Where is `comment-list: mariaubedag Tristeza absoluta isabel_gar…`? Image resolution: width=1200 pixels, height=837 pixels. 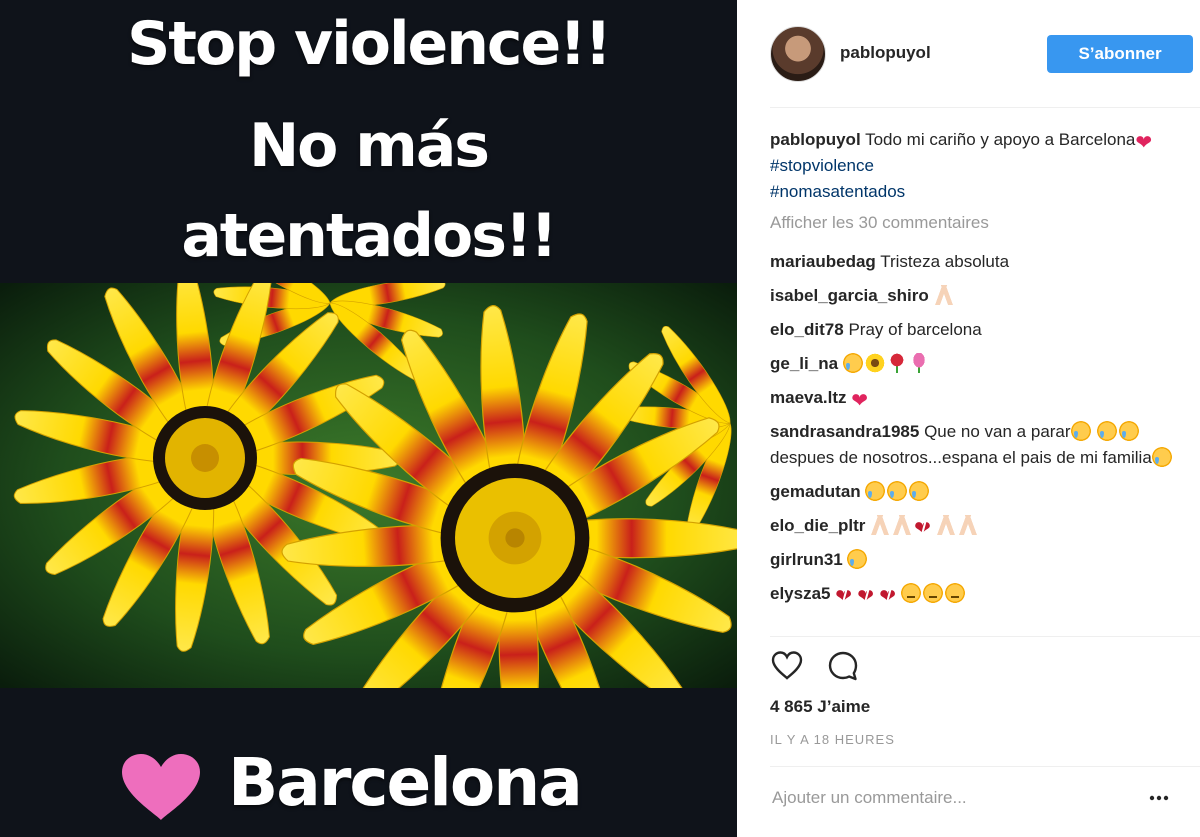 comment-list: mariaubedag Tristeza absoluta isabel_gar… is located at coordinates (975, 432).